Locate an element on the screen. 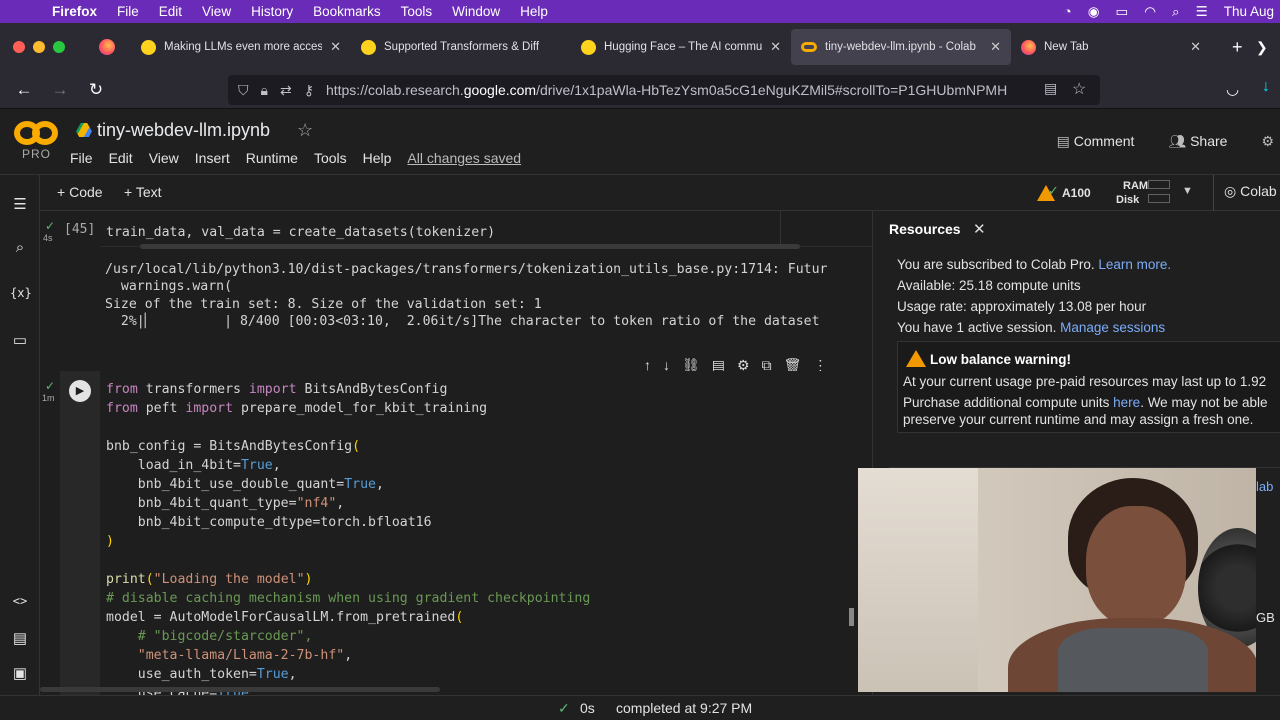 This screenshot has height=720, width=1280. tab-list-chevron-icon: ❯ is located at coordinates (1262, 47).